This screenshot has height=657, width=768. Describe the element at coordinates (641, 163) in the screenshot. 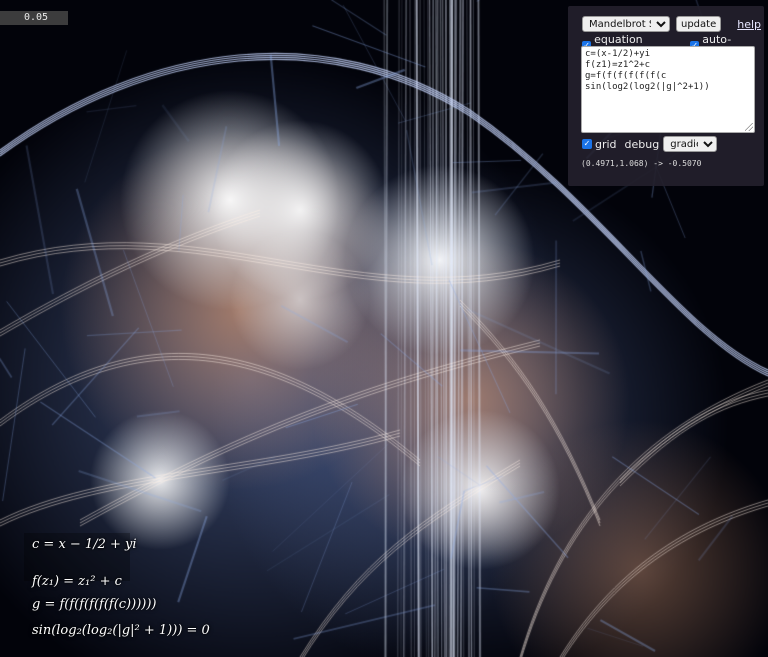

I see `coordinate-readout: (0.4971,1.068) -> -0.5070` at that location.